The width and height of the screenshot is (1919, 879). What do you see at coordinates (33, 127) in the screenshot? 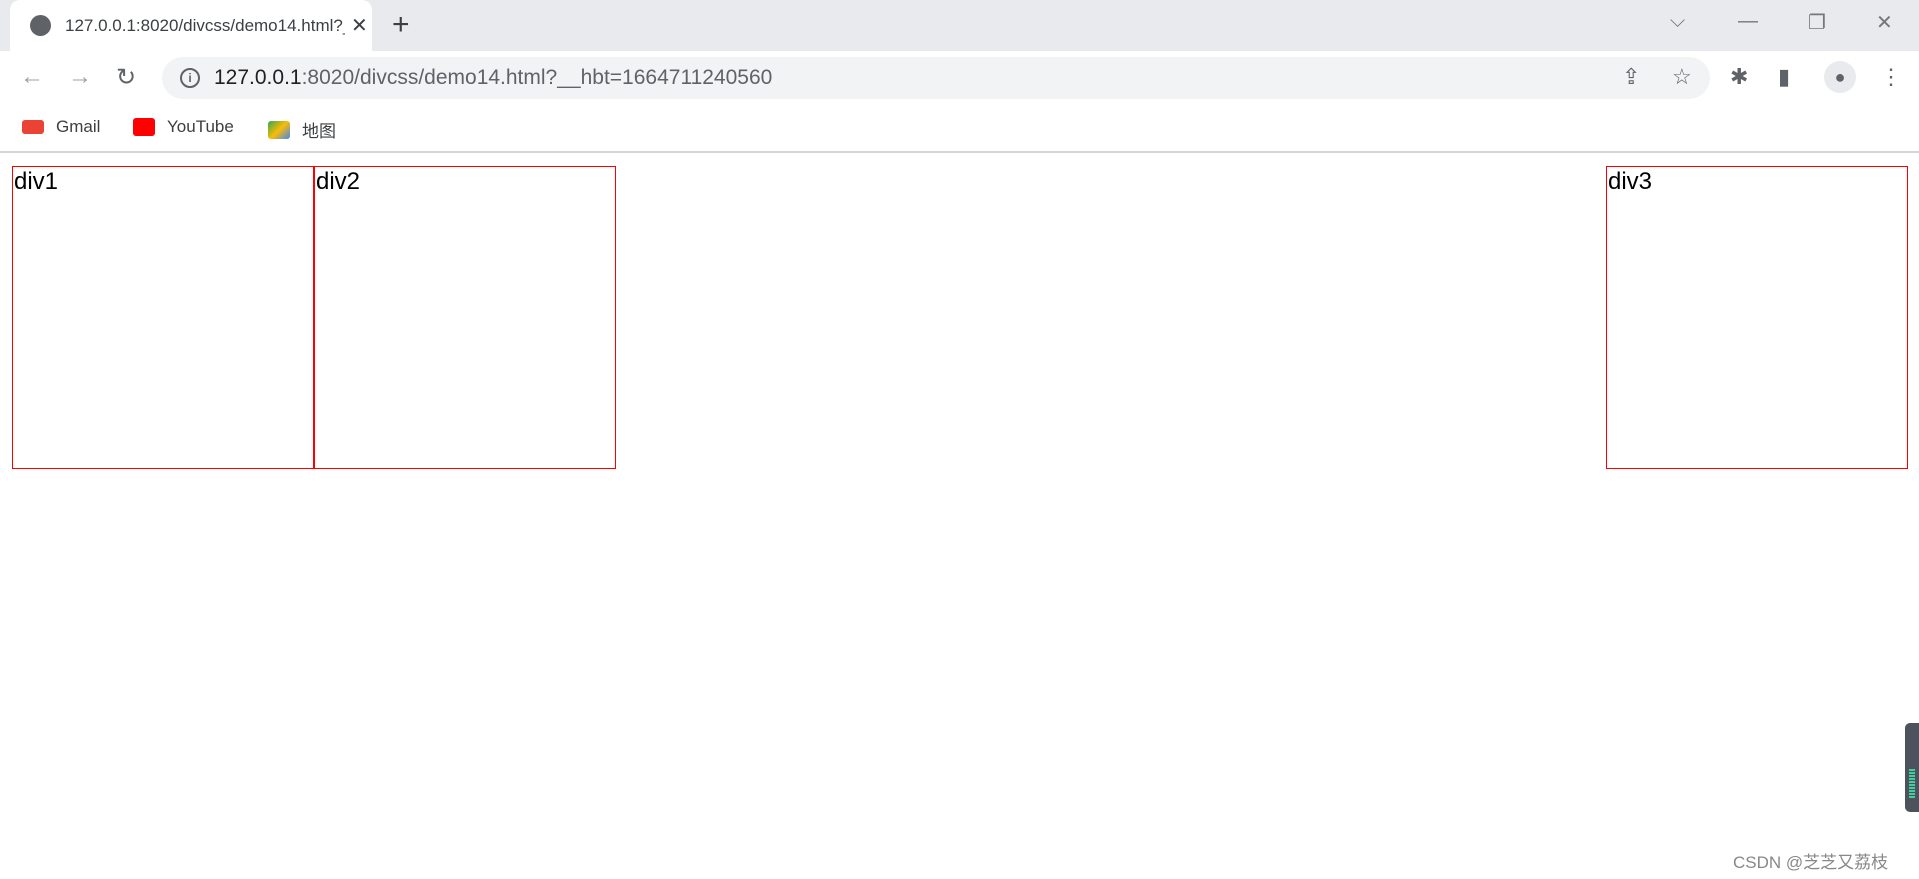
I see `gmail-icon` at bounding box center [33, 127].